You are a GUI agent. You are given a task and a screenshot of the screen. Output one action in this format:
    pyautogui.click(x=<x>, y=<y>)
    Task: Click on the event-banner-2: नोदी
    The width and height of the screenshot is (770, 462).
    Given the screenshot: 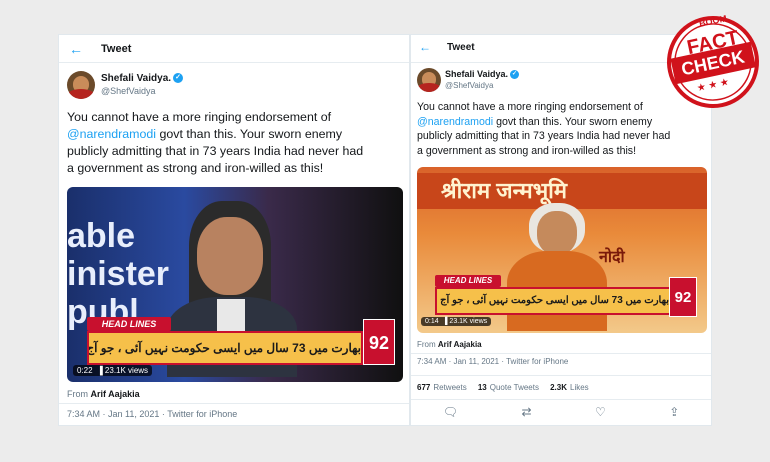 What is the action you would take?
    pyautogui.click(x=612, y=257)
    